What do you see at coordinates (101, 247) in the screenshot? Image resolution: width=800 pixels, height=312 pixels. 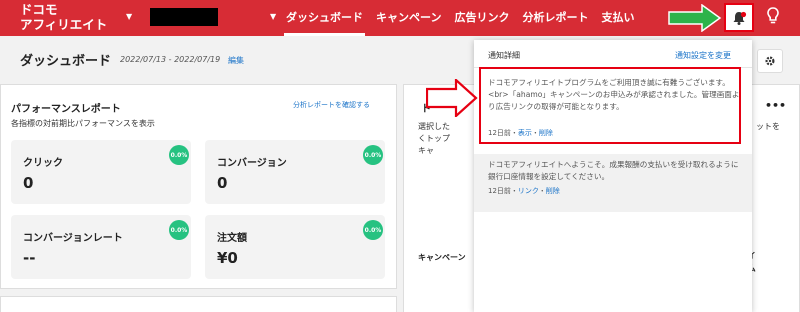 I see `metric-card-conversion-rate: コンバージョンレート -- 0.0%` at bounding box center [101, 247].